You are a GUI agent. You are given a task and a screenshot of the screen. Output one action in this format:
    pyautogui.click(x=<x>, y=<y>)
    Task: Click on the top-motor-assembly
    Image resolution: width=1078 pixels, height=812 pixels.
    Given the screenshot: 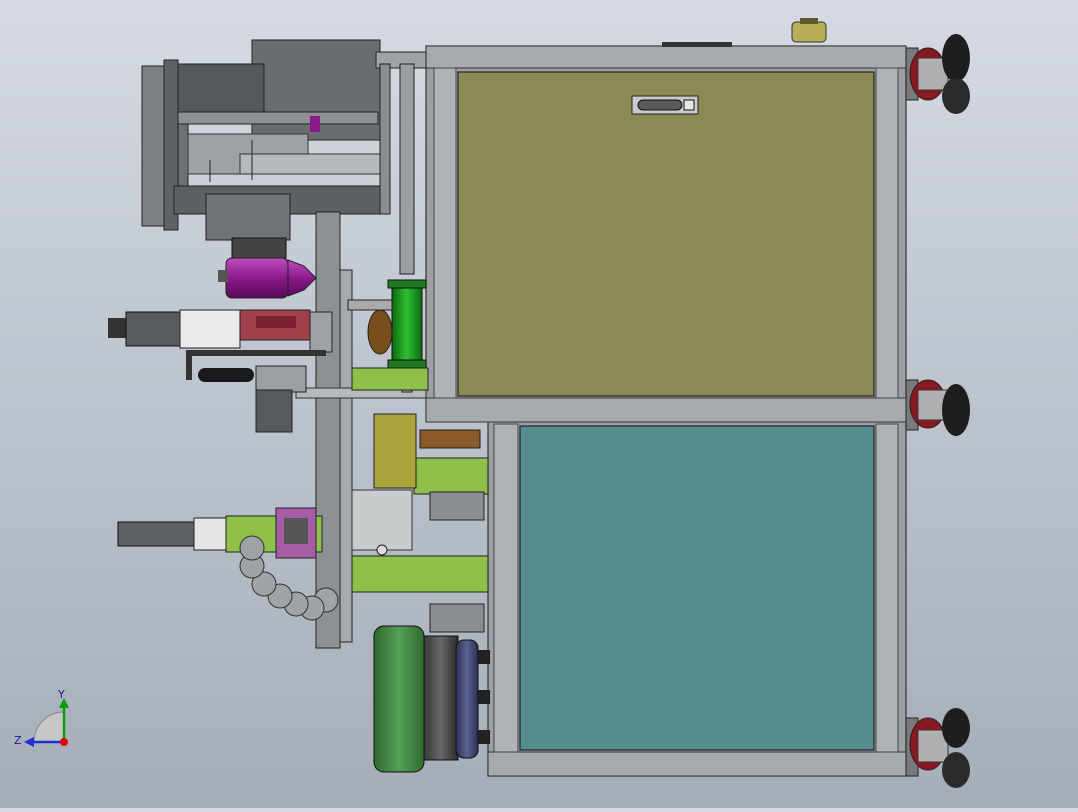 What is the action you would take?
    pyautogui.click(x=284, y=157)
    